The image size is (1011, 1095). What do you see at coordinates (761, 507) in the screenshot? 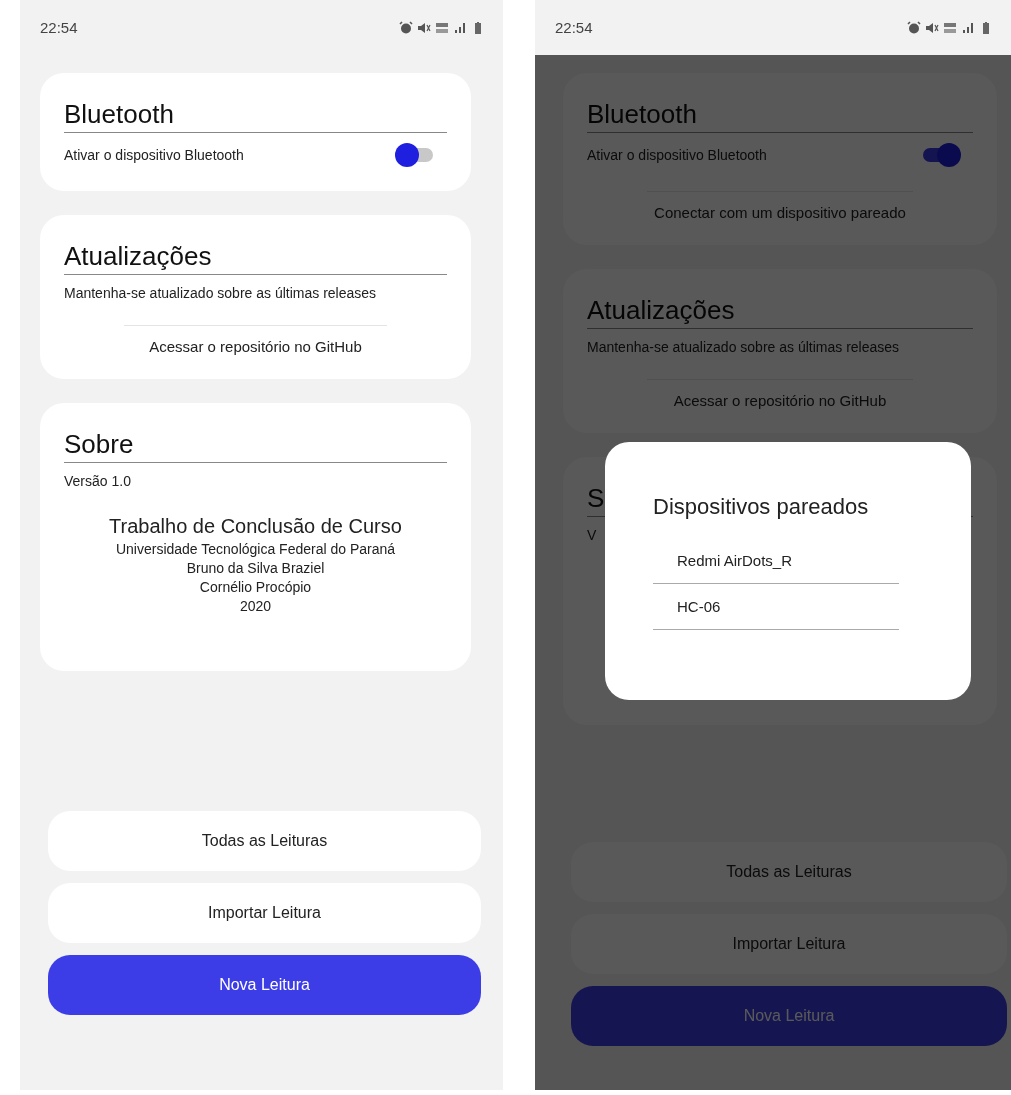
I see `dialog-title: Dispositivos pareados` at bounding box center [761, 507].